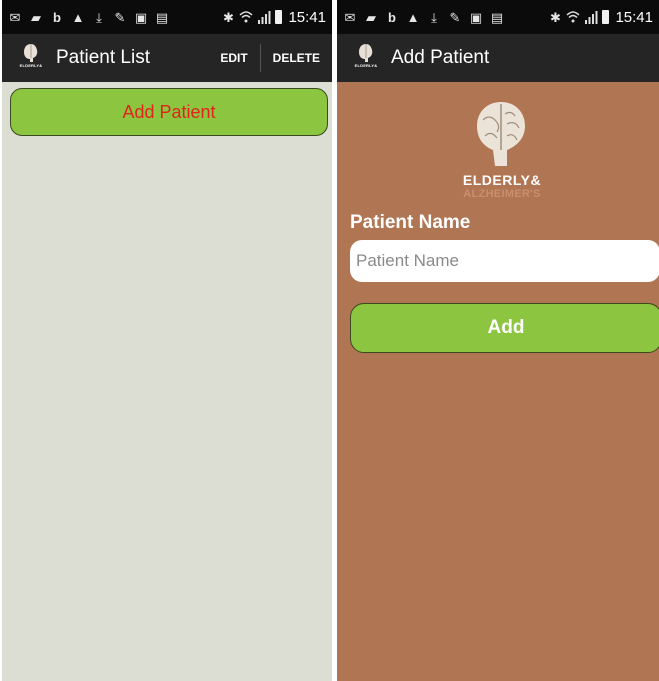  Describe the element at coordinates (167, 58) in the screenshot. I see `action-bar: ELDERLY& Patient List EDIT DELETE` at that location.